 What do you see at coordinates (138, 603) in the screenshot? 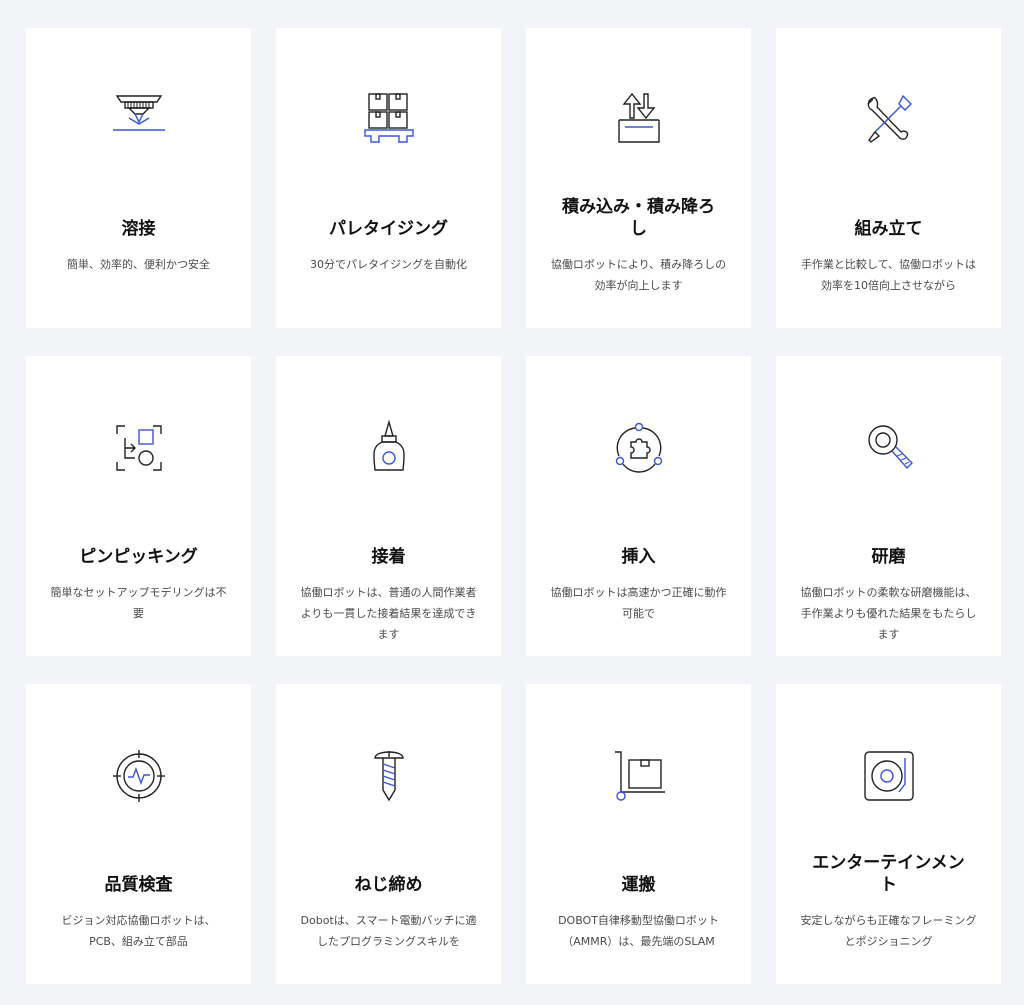
I see `card-description: 簡単なセットアップモデリングは不要` at bounding box center [138, 603].